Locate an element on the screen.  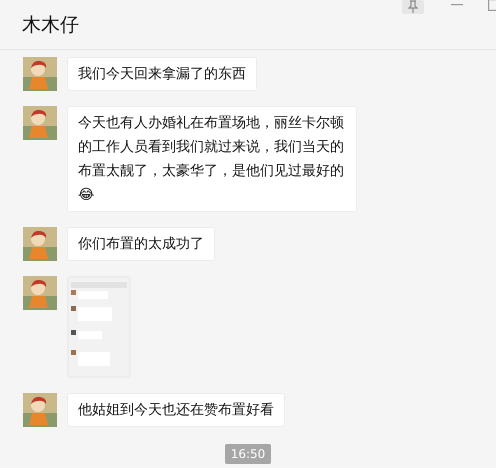
chat-title: 木木仔 is located at coordinates (50, 25).